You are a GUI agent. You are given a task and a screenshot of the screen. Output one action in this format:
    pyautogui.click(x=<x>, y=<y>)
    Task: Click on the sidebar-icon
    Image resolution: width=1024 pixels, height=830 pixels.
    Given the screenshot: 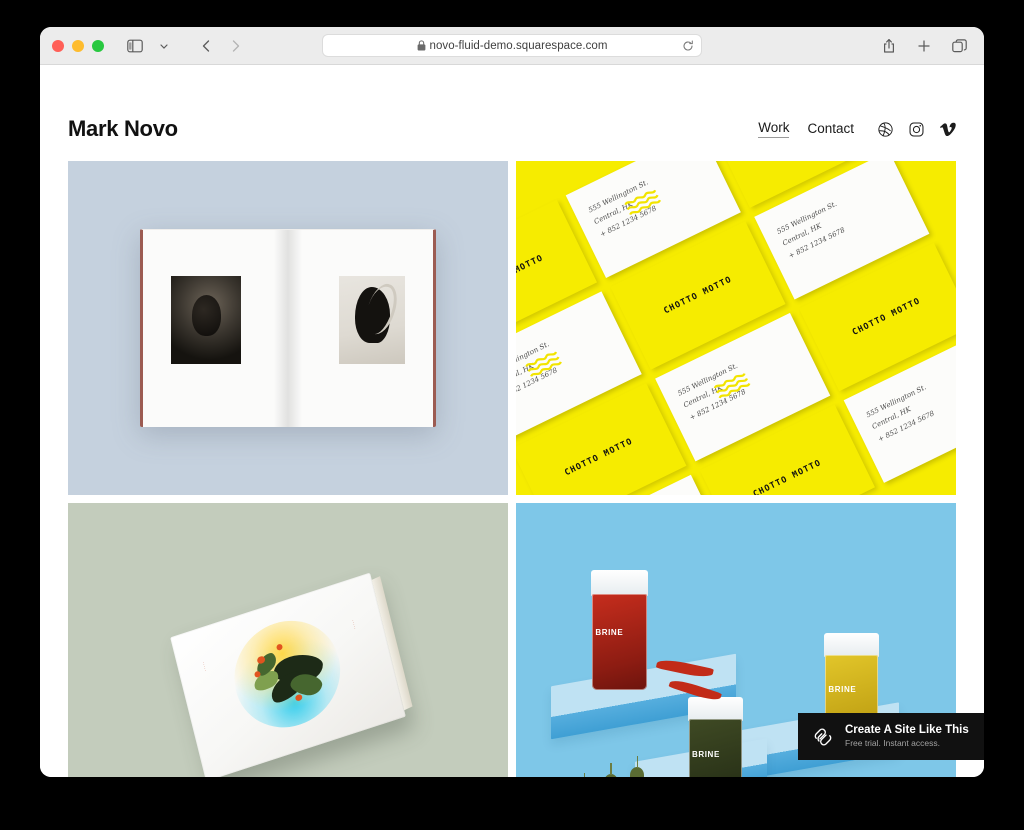 What is the action you would take?
    pyautogui.click(x=135, y=46)
    